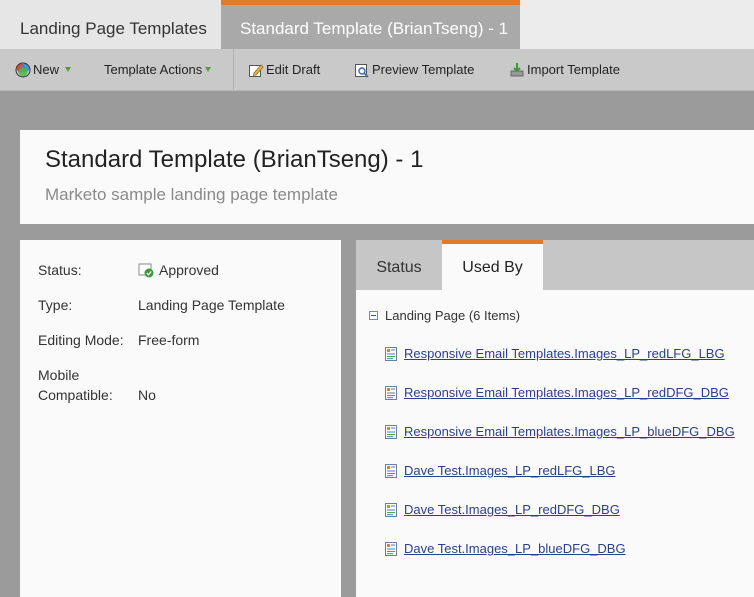  Describe the element at coordinates (512, 509) in the screenshot. I see `landing-page-link: Dave Test.Images_LP_redDFG_DBG` at that location.